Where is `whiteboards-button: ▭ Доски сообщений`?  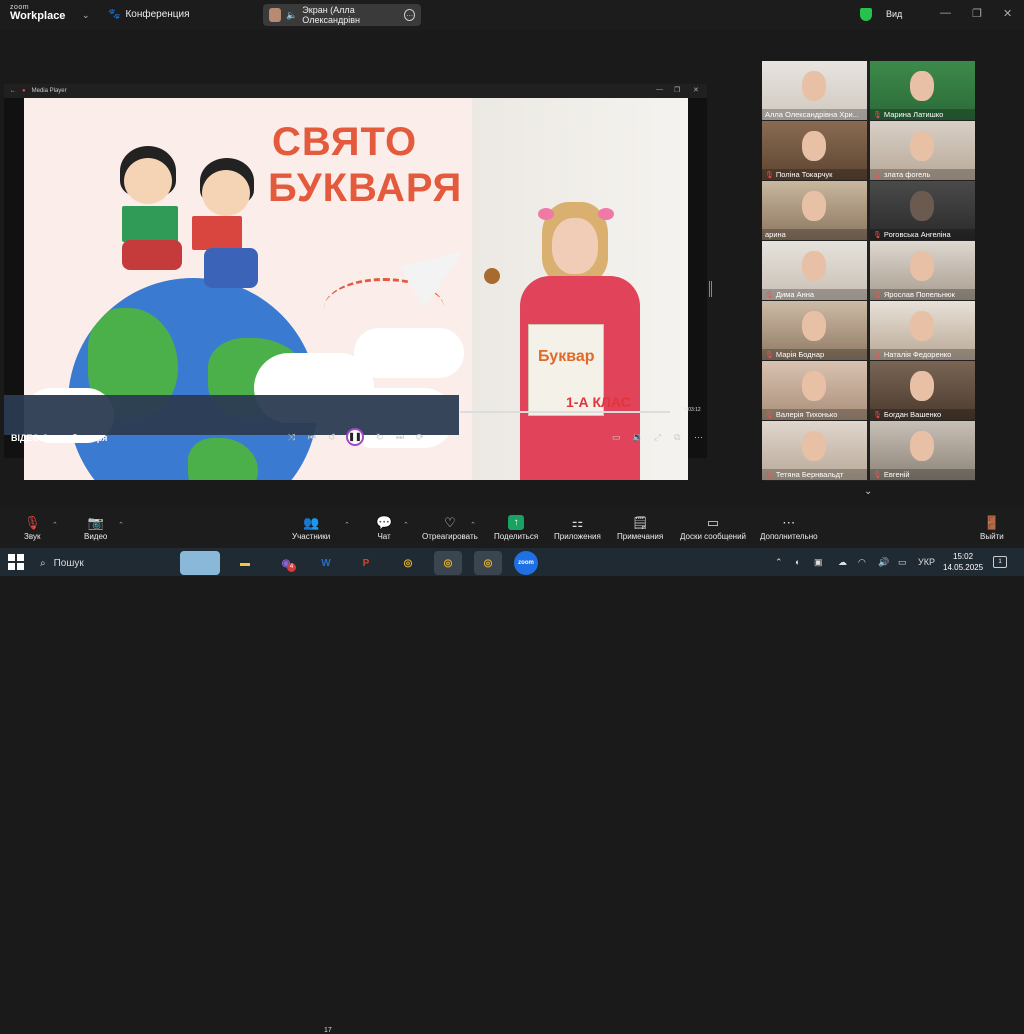
whiteboards-button: ▭ Доски сообщений is located at coordinates (713, 528).